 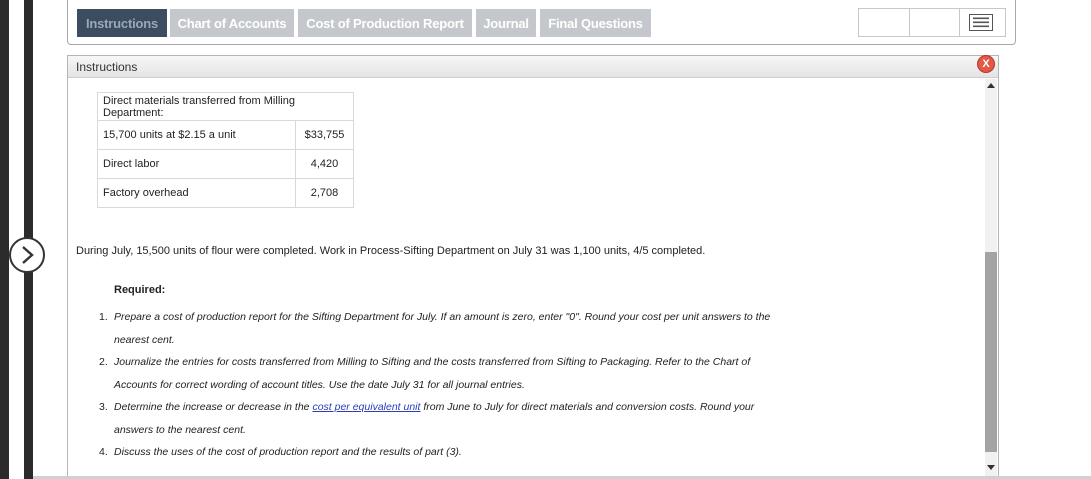 What do you see at coordinates (595, 23) in the screenshot?
I see `tab-final-questions: Final Questions` at bounding box center [595, 23].